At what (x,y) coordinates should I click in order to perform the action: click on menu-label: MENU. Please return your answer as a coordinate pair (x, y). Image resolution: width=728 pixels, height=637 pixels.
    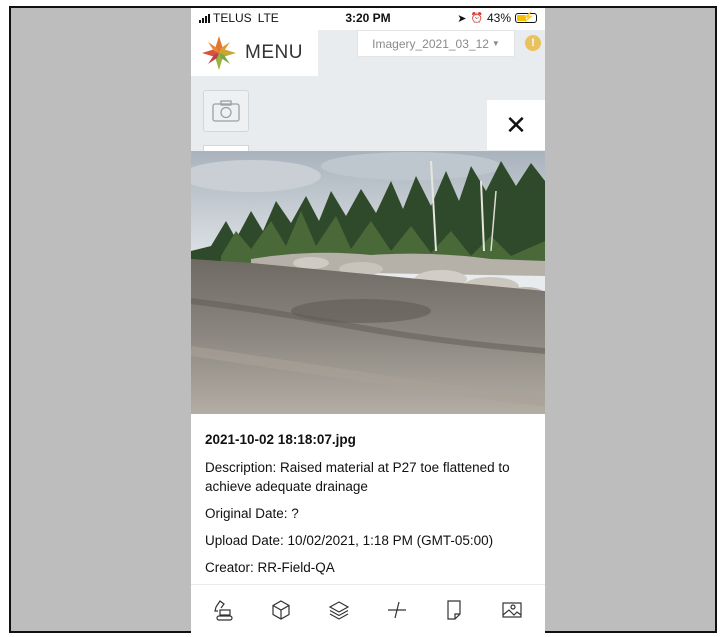
    Looking at the image, I should click on (274, 52).